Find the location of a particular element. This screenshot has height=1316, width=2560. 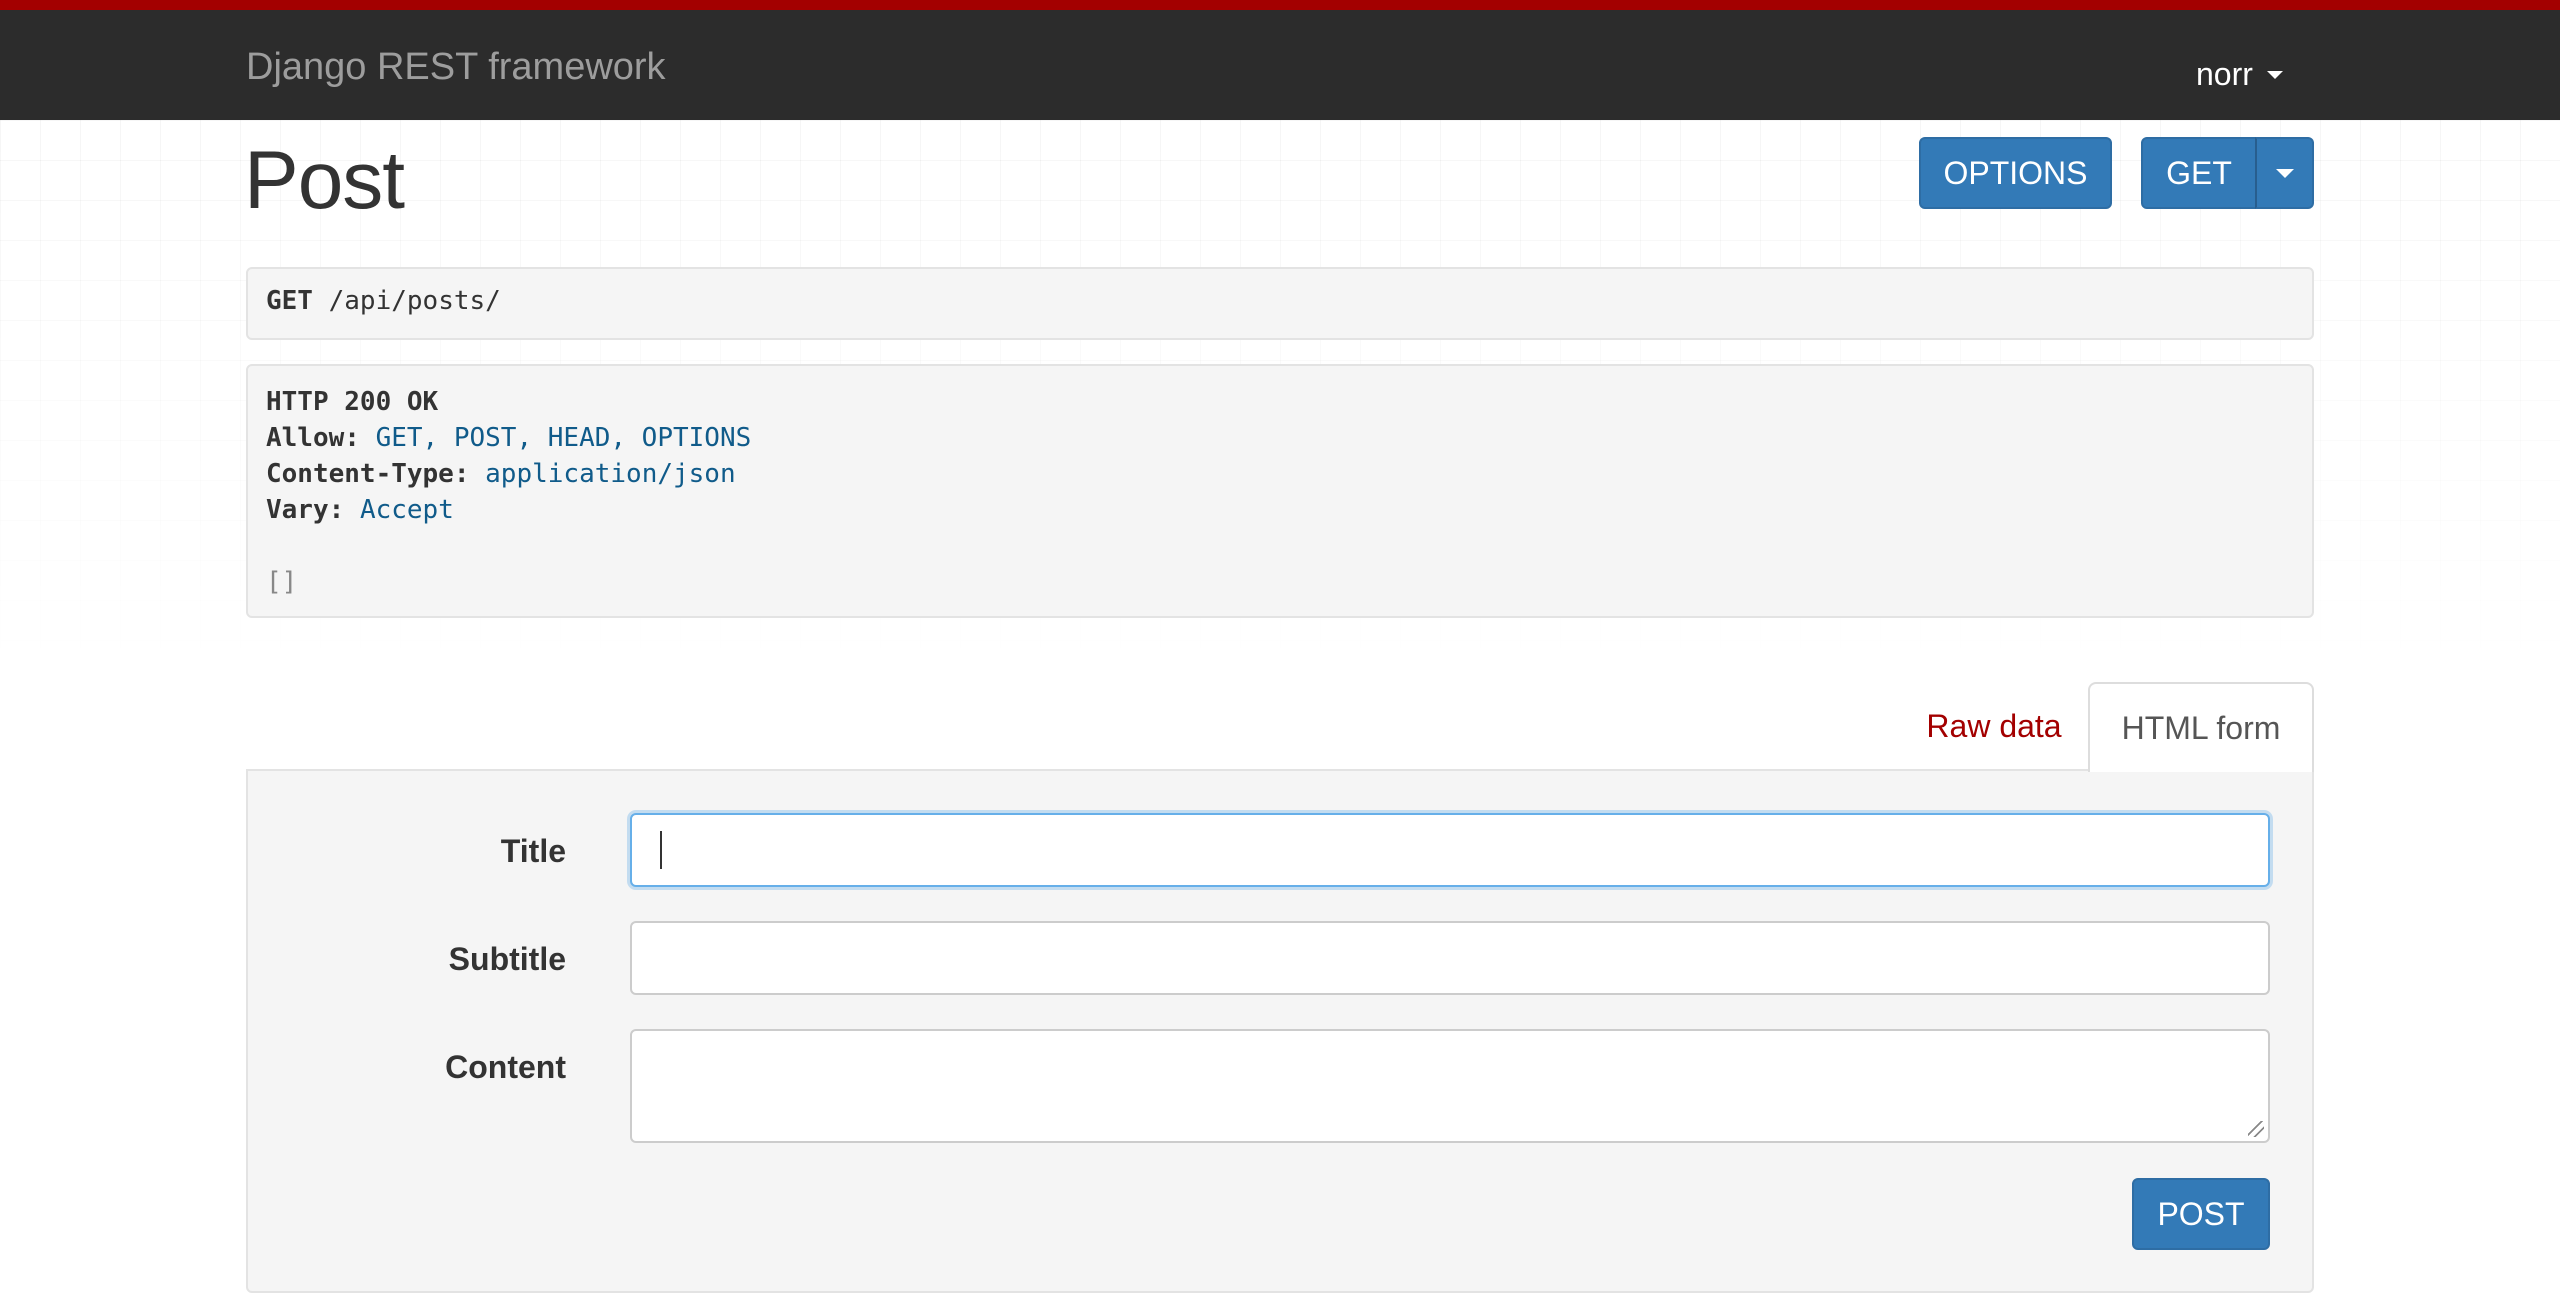

header-value: Accept is located at coordinates (406, 510).